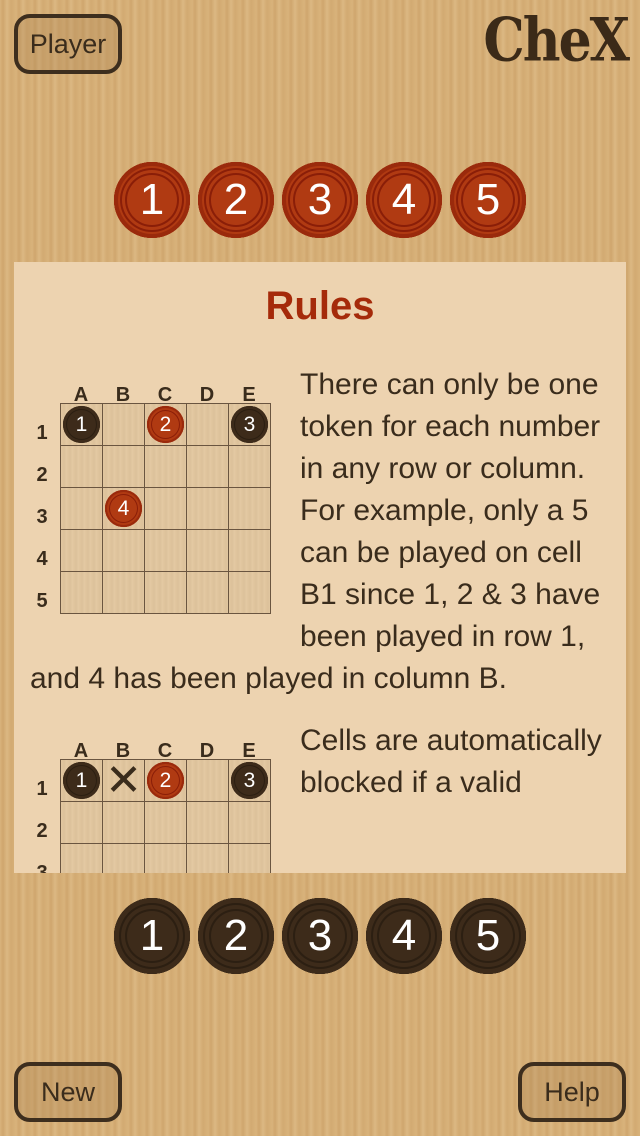 The image size is (640, 1136). I want to click on board-cell: 4, so click(124, 509).